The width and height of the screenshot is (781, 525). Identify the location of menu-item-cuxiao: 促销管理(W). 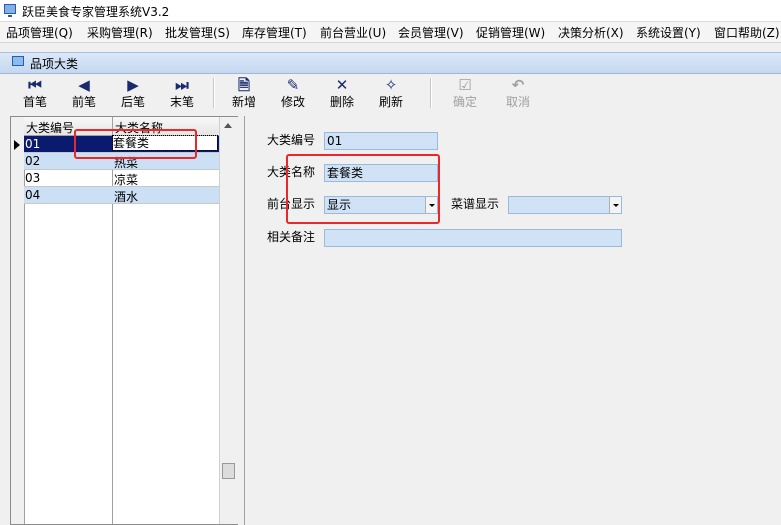
(510, 32).